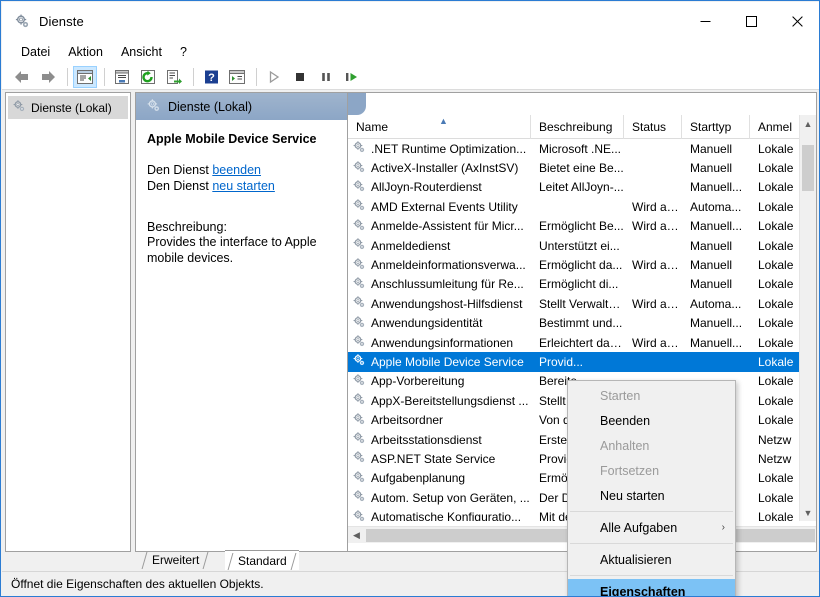  Describe the element at coordinates (418, 381) in the screenshot. I see `service-name-label: App-Vorbereitung` at that location.